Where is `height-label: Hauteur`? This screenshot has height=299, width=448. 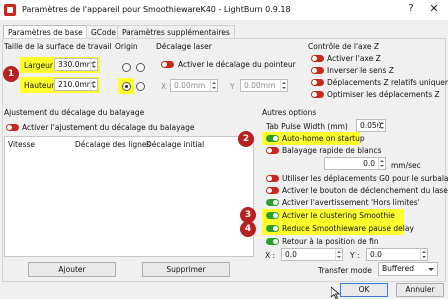
height-label: Hauteur is located at coordinates (39, 85).